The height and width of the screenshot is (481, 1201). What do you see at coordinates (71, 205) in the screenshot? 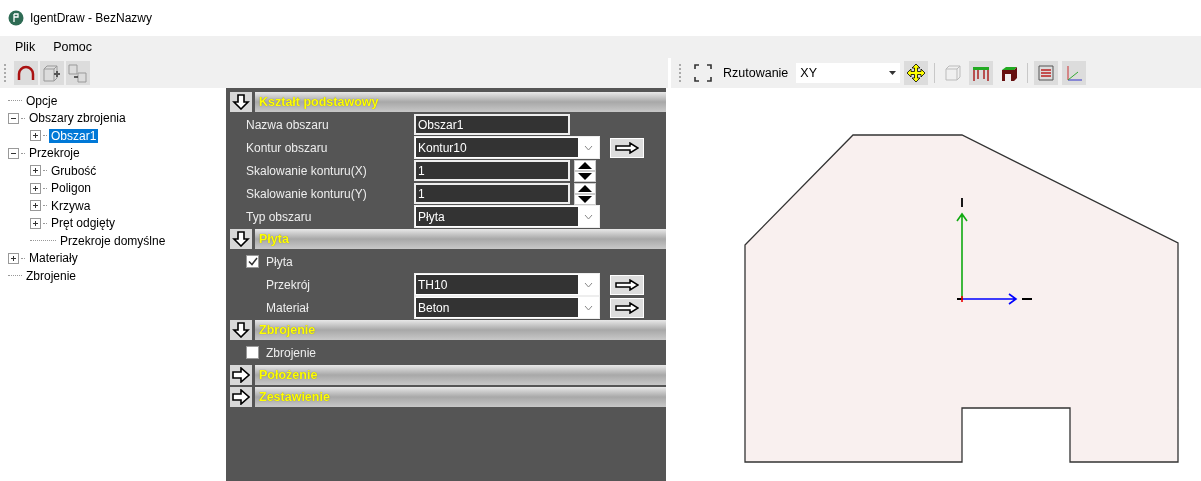
I see `tree-item: Krzywa` at bounding box center [71, 205].